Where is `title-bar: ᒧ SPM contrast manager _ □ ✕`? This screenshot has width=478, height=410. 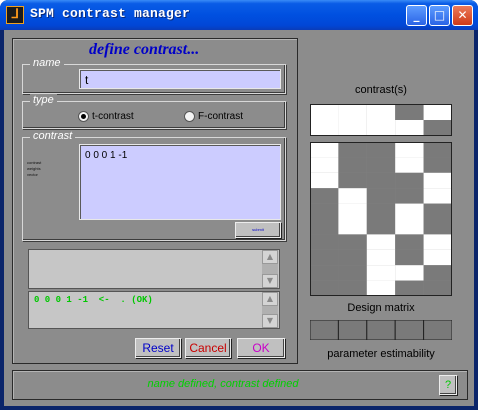 title-bar: ᒧ SPM contrast manager _ □ ✕ is located at coordinates (239, 15).